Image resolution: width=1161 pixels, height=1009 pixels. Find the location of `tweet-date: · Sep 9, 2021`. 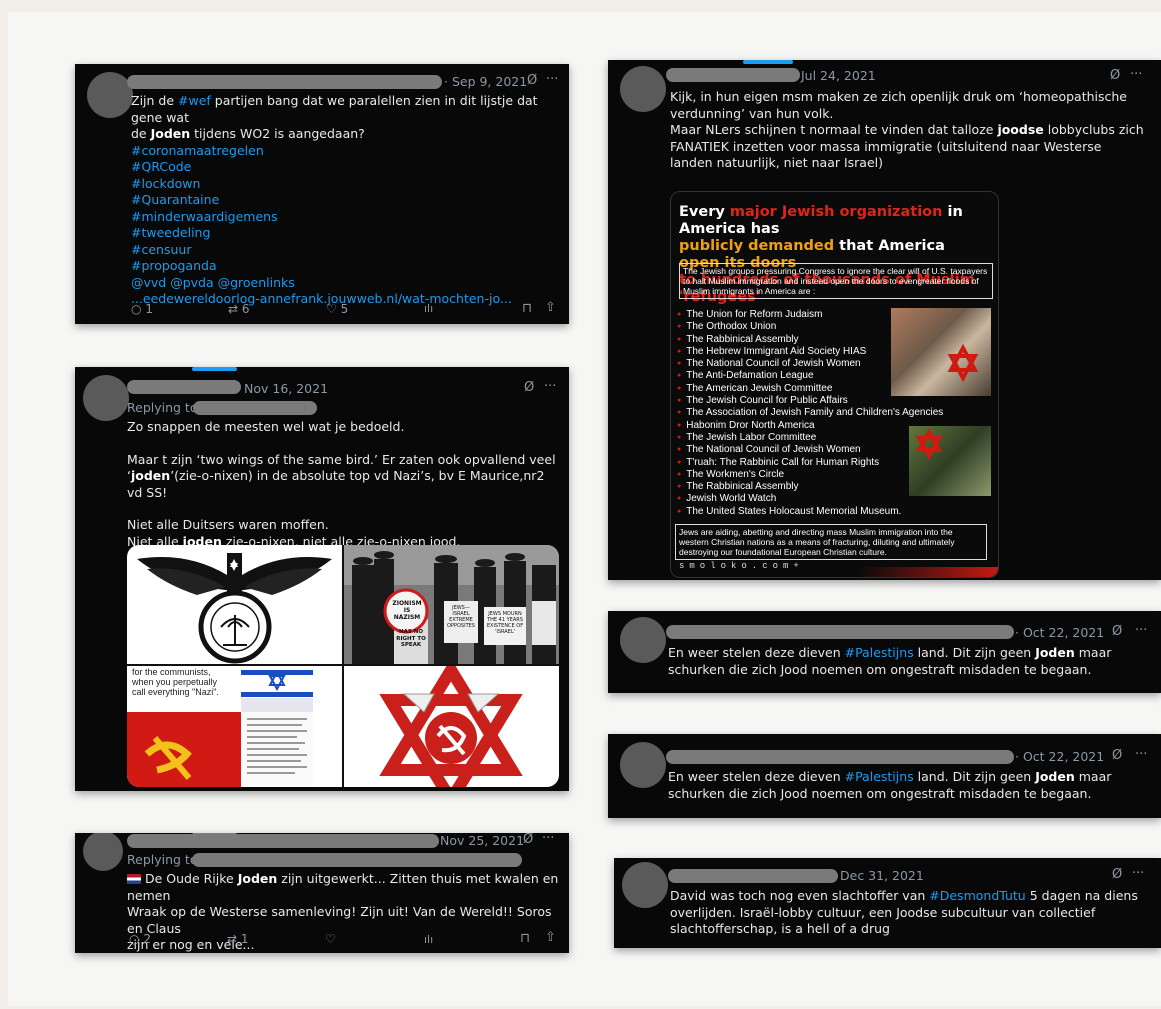

tweet-date: · Sep 9, 2021 is located at coordinates (486, 81).